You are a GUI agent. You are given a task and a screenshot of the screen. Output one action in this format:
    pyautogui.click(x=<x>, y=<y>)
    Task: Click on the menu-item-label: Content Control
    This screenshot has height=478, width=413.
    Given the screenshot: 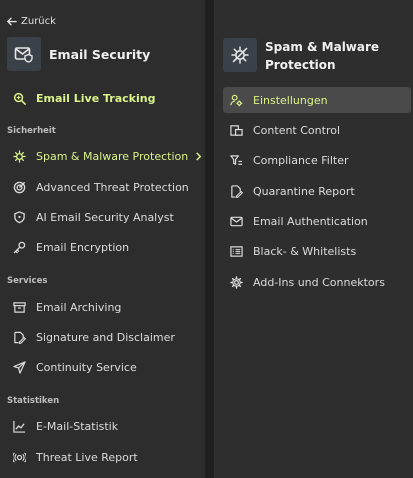 What is the action you would take?
    pyautogui.click(x=297, y=130)
    